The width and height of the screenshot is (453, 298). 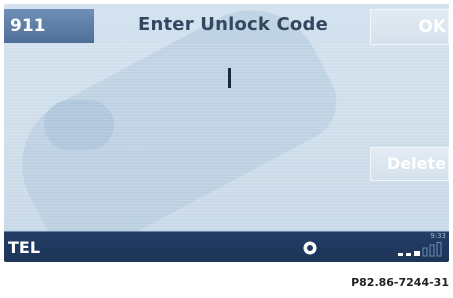 What do you see at coordinates (409, 27) in the screenshot?
I see `ok-button: OK` at bounding box center [409, 27].